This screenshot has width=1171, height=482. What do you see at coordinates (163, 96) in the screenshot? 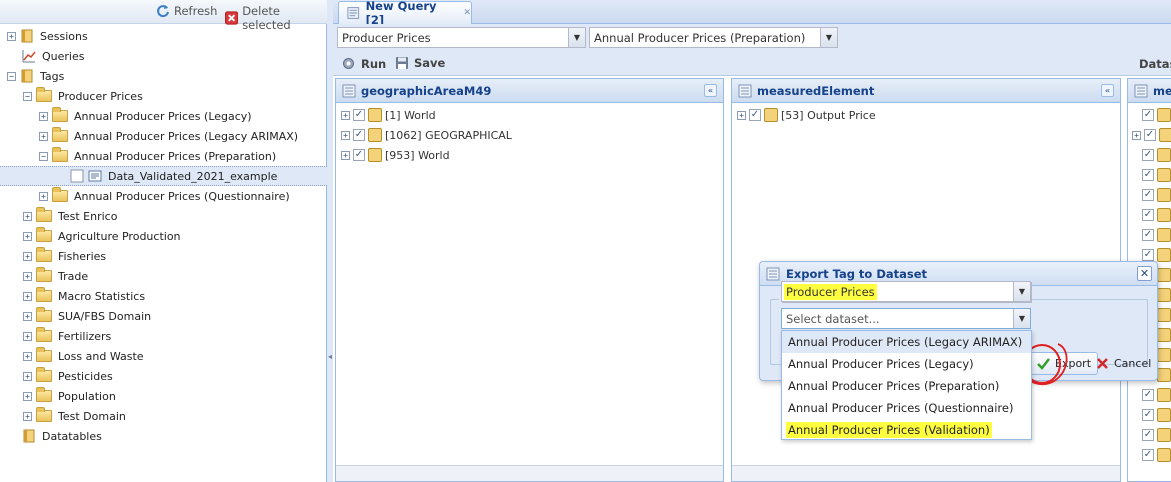
I see `tree-item: − Producer Prices` at bounding box center [163, 96].